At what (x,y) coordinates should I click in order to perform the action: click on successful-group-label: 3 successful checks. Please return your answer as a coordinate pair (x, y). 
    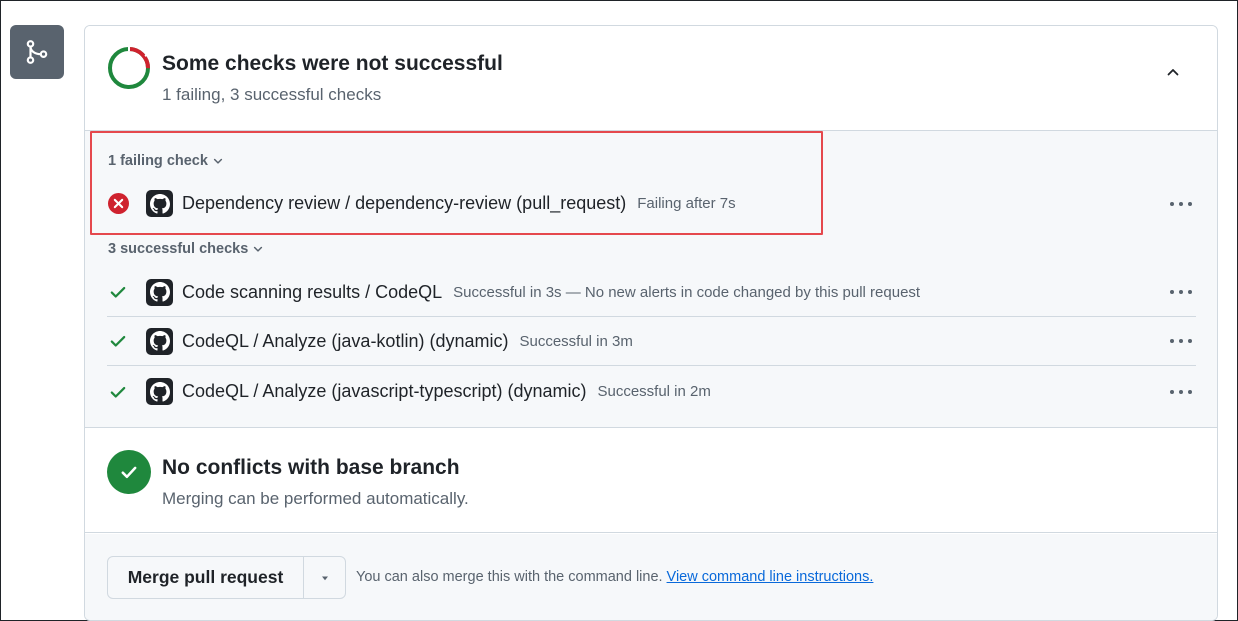
    Looking at the image, I should click on (178, 249).